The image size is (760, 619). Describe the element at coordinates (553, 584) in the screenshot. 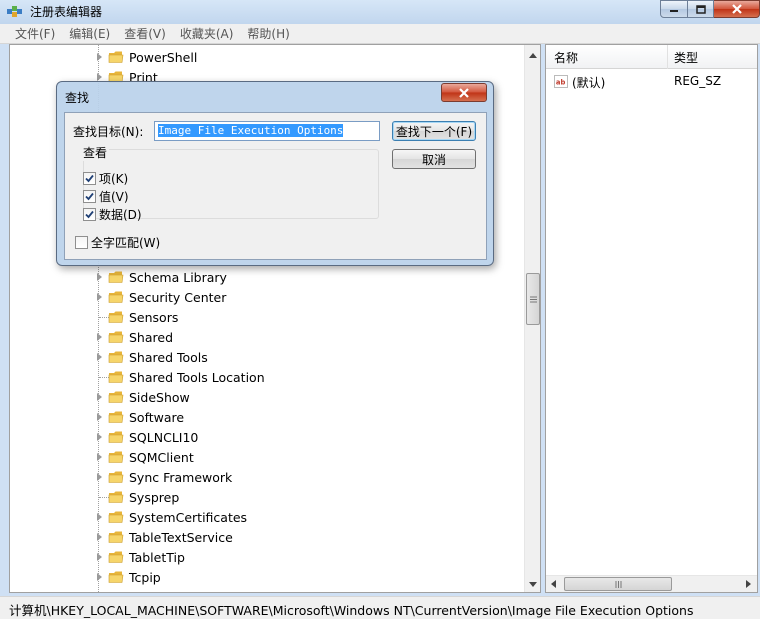

I see `arrow-left-icon` at that location.